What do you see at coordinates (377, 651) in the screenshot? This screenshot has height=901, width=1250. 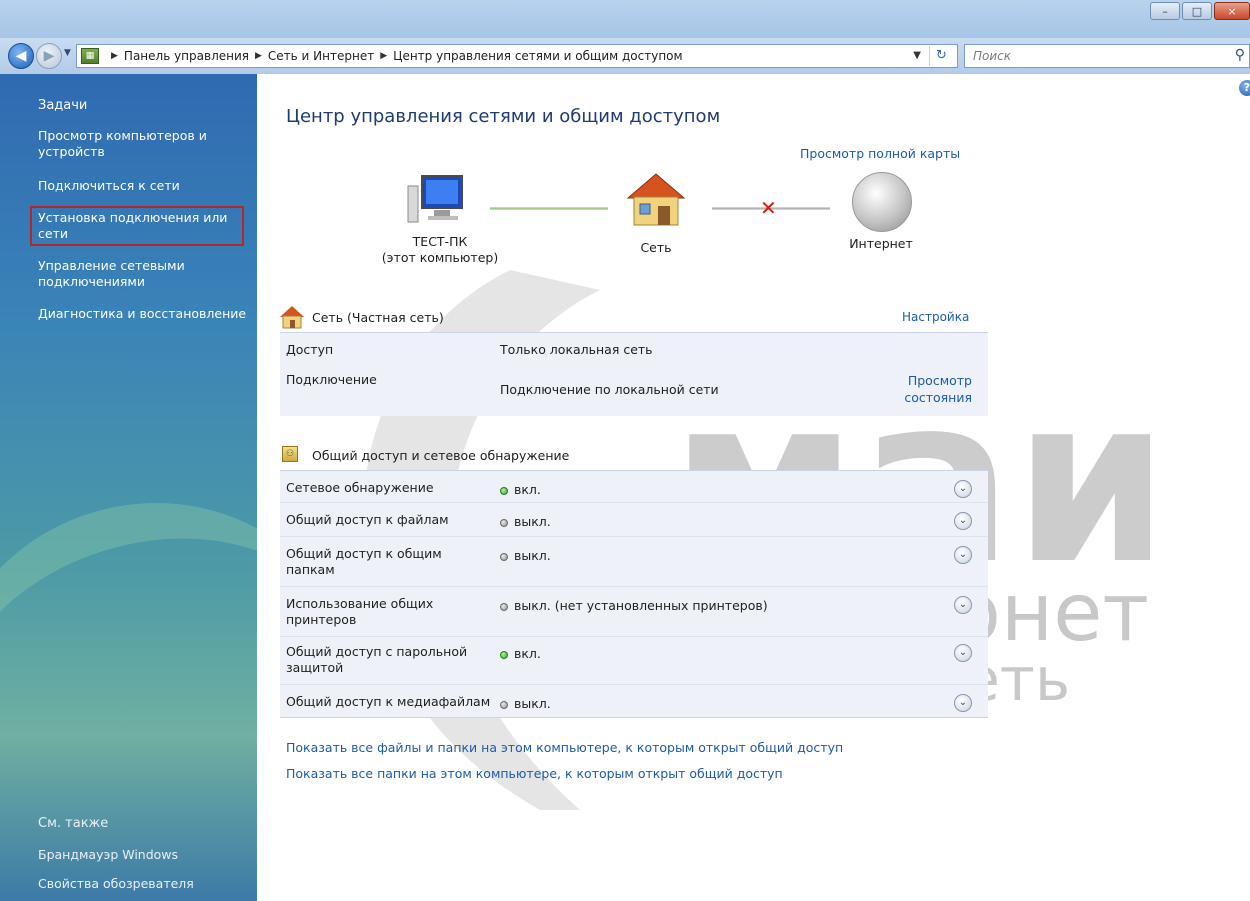 I see `sharing-row-label-password: Общий доступ с парольной` at bounding box center [377, 651].